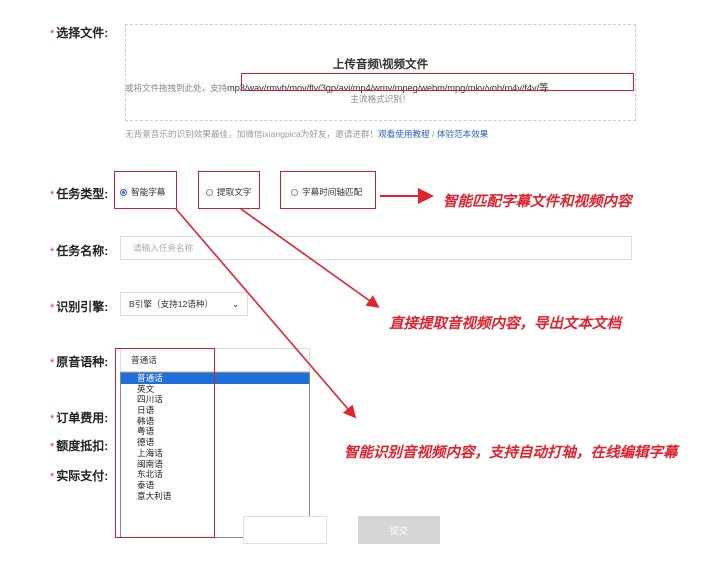 This screenshot has height=565, width=720. What do you see at coordinates (511, 453) in the screenshot?
I see `annotation-smart-subtitle: 智能识别音视频内容，支持自动打轴，在线编辑字幕` at bounding box center [511, 453].